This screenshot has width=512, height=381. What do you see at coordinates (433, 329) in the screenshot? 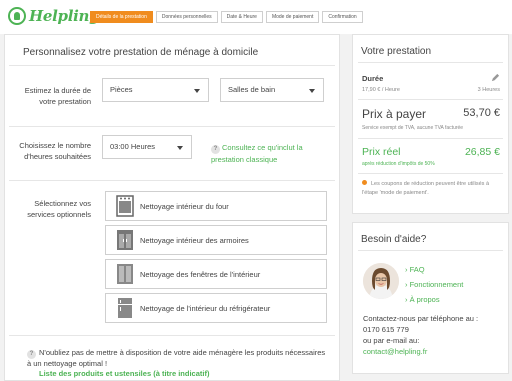
I see `phone-number: 0170 615 779` at bounding box center [433, 329].